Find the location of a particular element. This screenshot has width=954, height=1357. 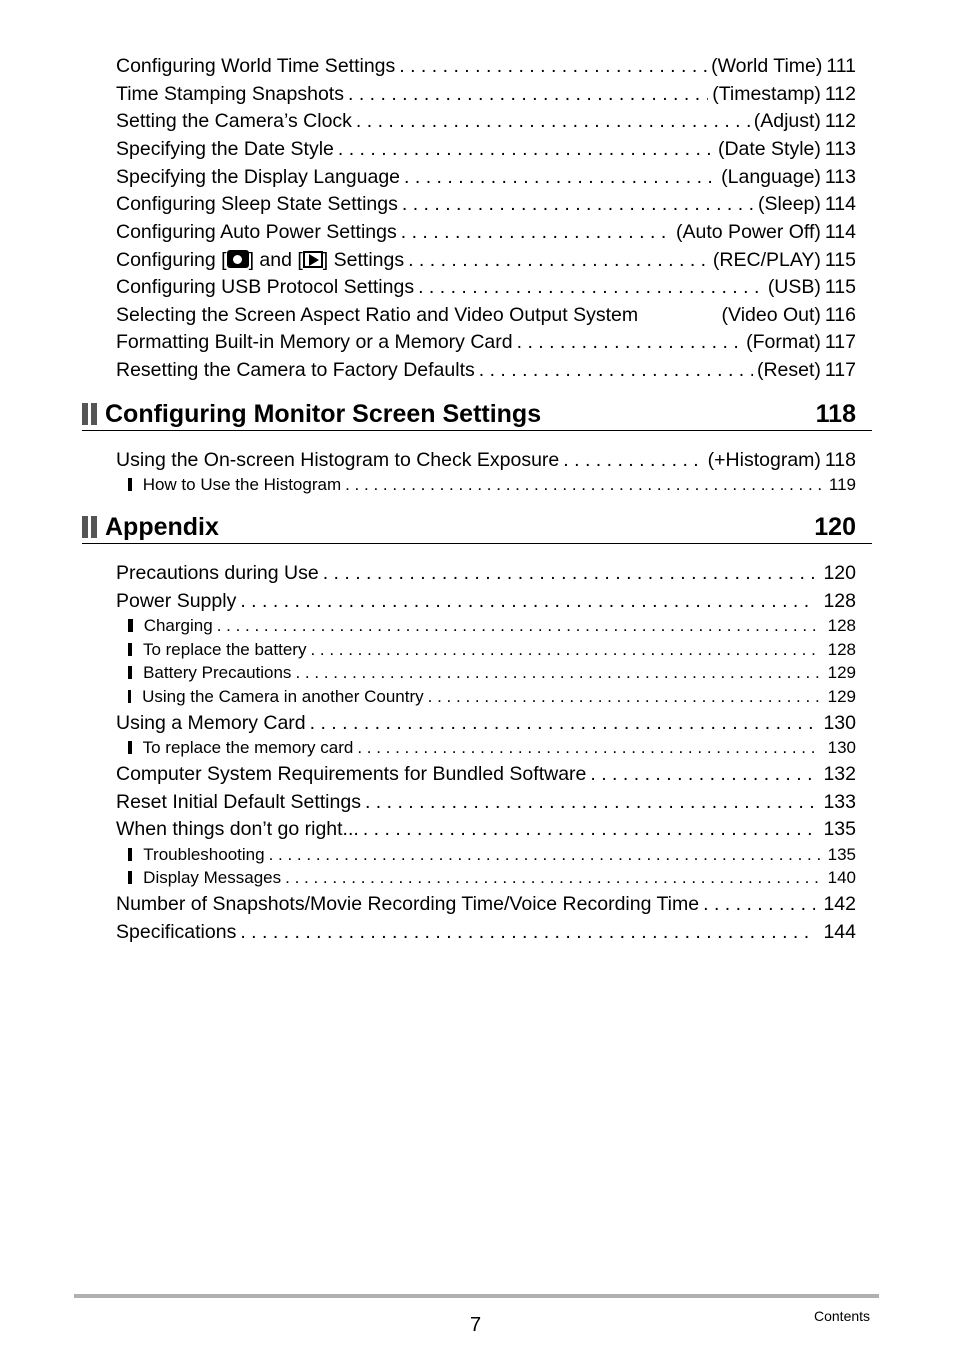

toc-subentry: Using the Camera in another Country129 is located at coordinates (492, 697).